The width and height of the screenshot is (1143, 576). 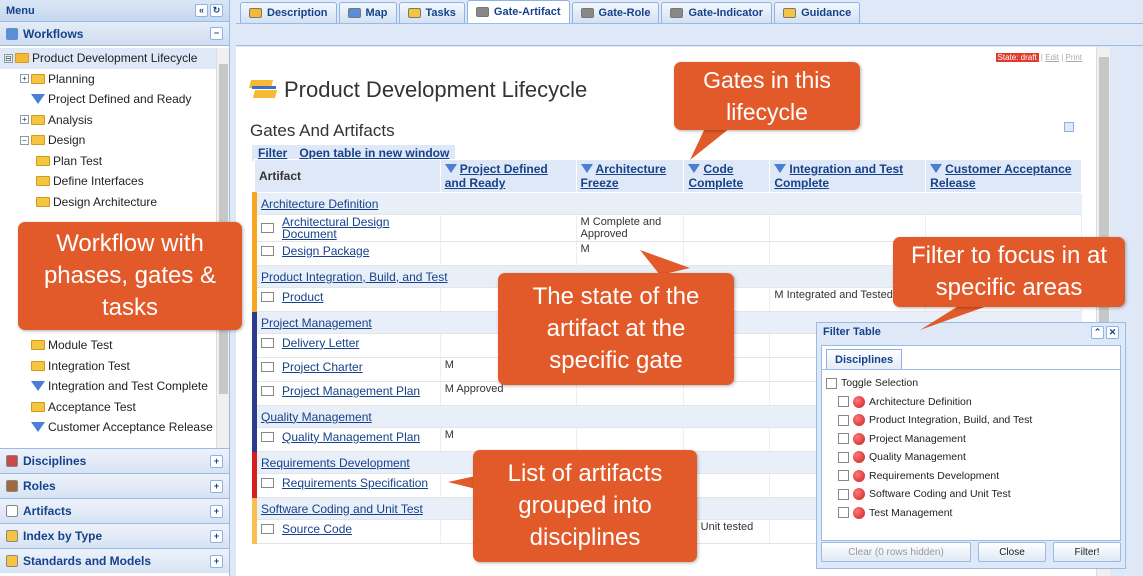 I want to click on artifact-link: Architectural Design Document, so click(x=357, y=228).